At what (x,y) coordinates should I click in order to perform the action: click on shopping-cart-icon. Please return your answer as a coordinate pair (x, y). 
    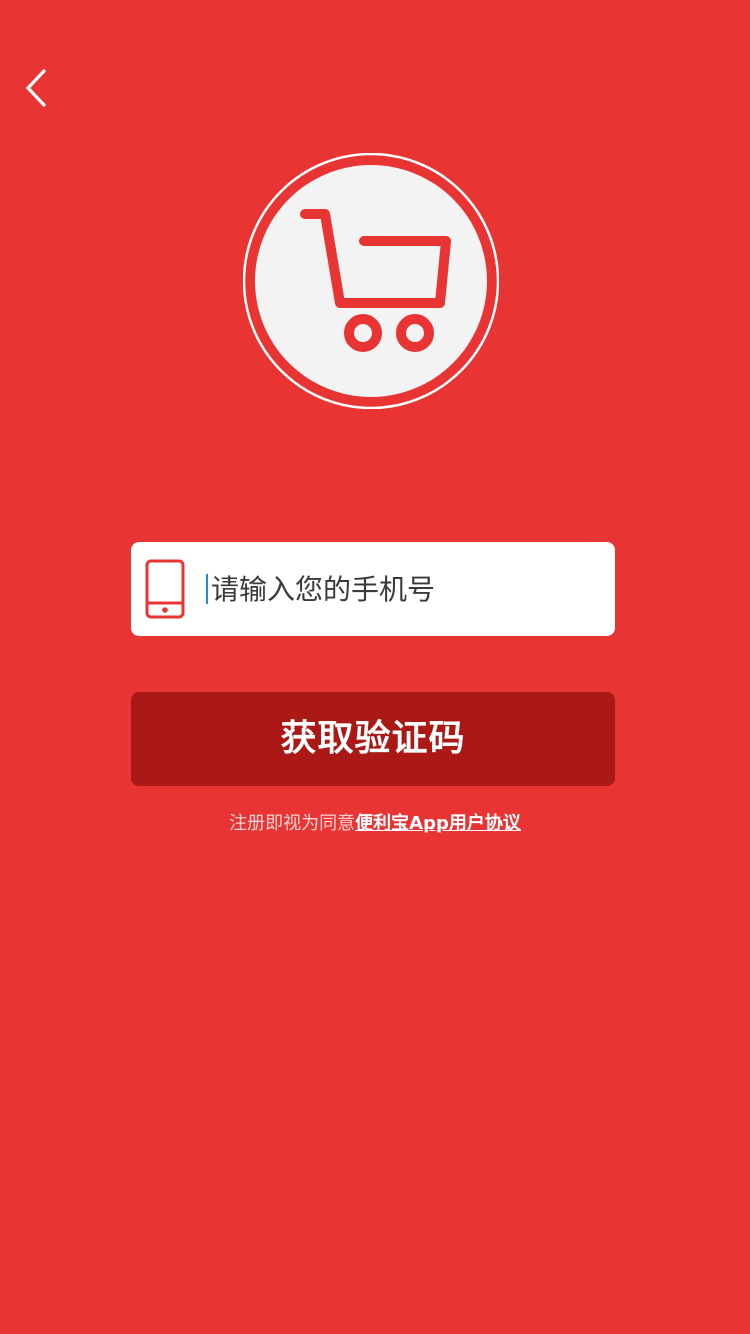
    Looking at the image, I should click on (371, 281).